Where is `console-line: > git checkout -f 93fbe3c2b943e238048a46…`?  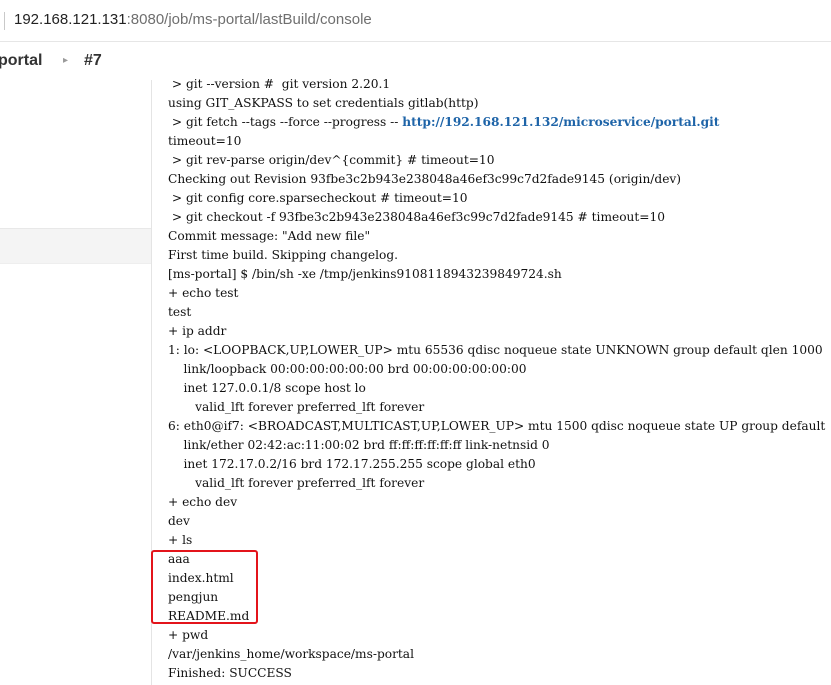 console-line: > git checkout -f 93fbe3c2b943e238048a46… is located at coordinates (417, 217).